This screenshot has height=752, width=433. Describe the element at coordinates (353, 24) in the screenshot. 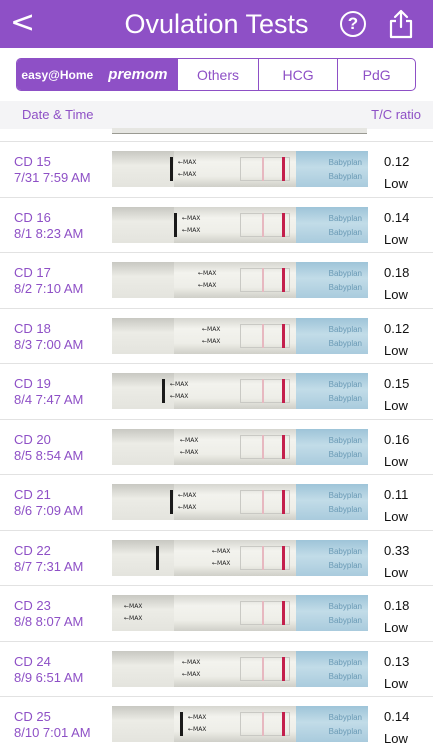

I see `help-button: ?` at that location.